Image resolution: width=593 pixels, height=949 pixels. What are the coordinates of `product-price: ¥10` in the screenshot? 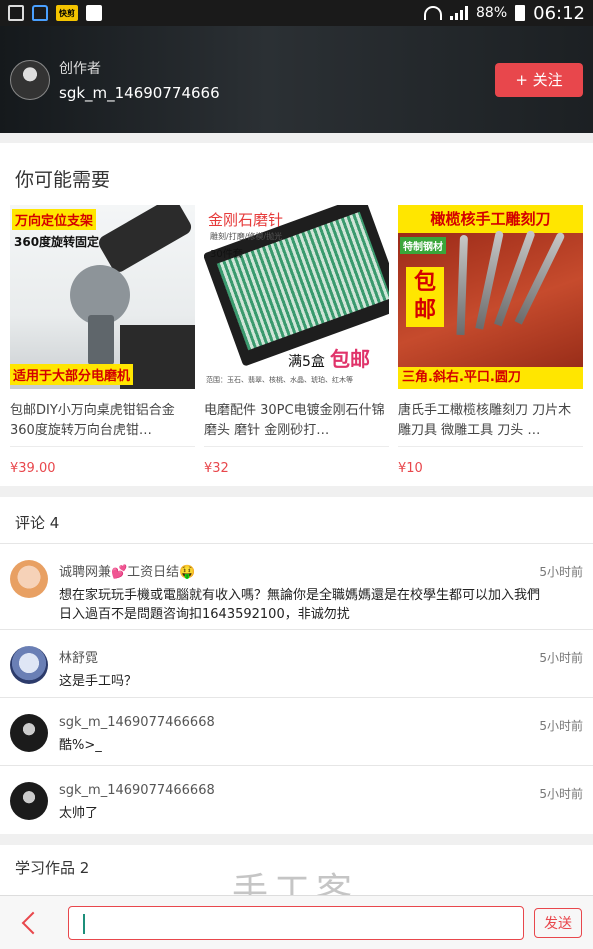 It's located at (410, 468).